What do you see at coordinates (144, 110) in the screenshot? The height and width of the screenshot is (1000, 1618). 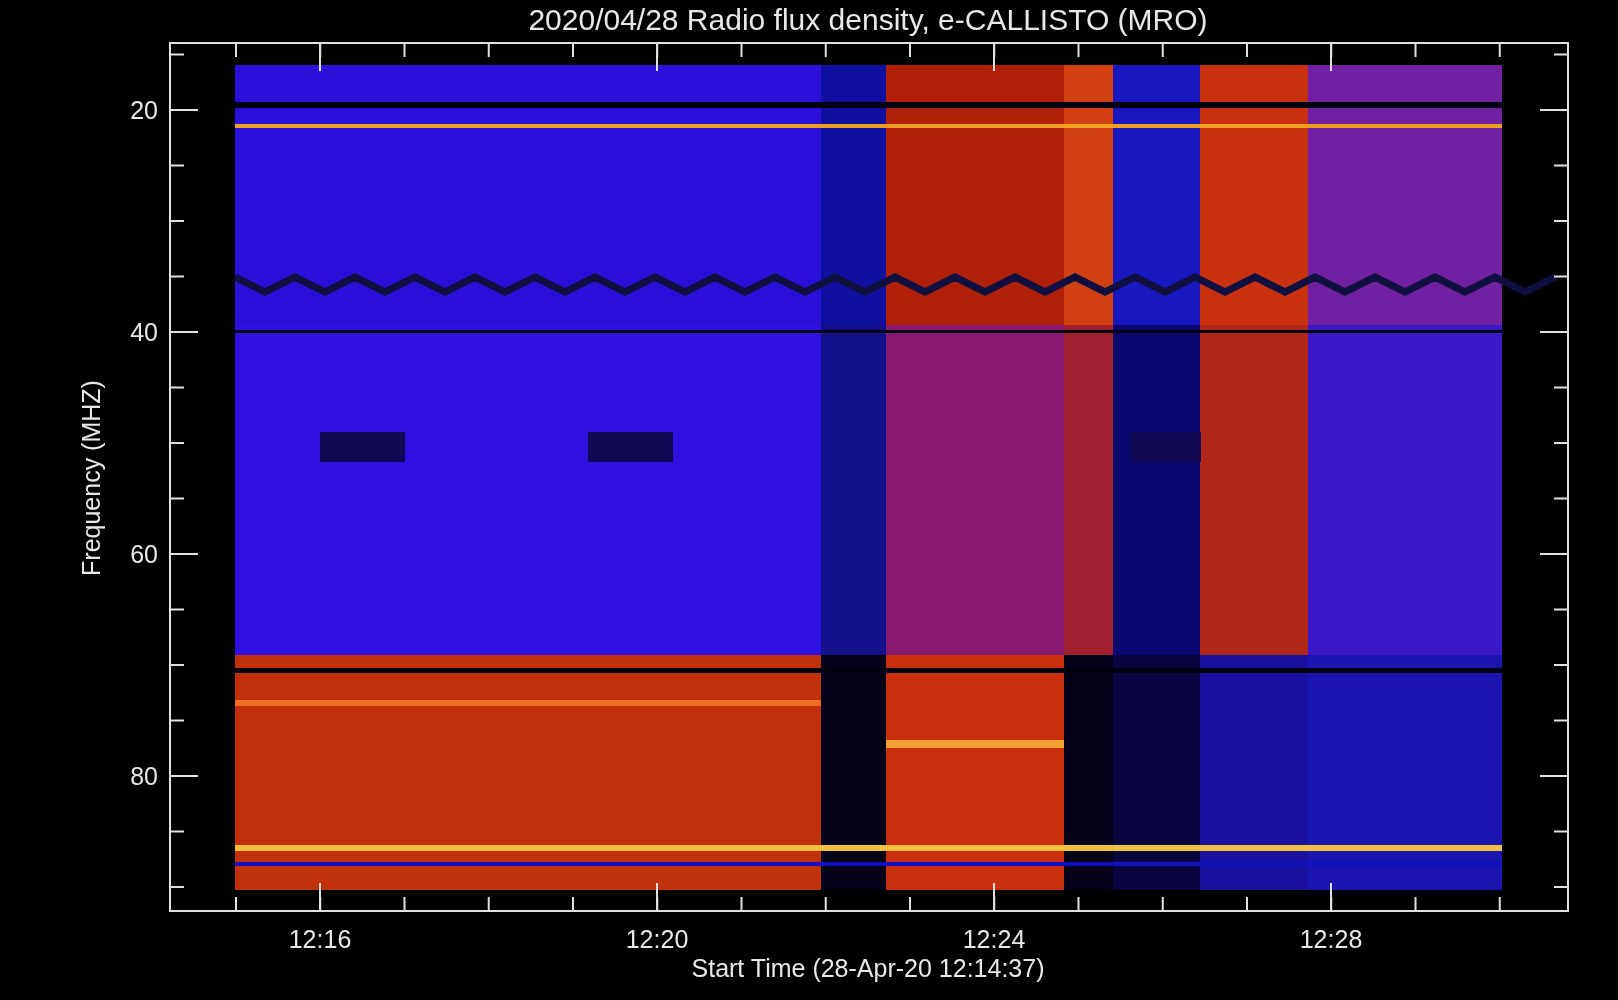 I see `axis-tick-label: 20` at bounding box center [144, 110].